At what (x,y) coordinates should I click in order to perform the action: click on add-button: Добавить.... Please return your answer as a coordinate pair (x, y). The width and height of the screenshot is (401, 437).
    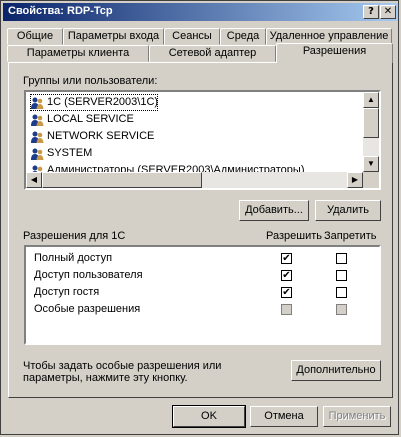
    Looking at the image, I should click on (274, 210).